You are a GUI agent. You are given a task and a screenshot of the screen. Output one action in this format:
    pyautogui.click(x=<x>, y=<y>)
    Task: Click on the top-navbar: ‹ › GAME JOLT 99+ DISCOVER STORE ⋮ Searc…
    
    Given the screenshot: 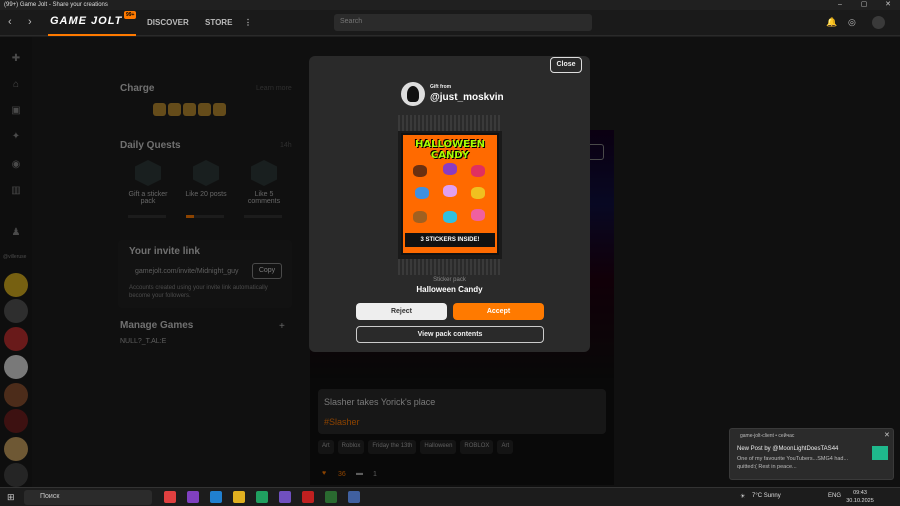 What is the action you would take?
    pyautogui.click(x=450, y=23)
    